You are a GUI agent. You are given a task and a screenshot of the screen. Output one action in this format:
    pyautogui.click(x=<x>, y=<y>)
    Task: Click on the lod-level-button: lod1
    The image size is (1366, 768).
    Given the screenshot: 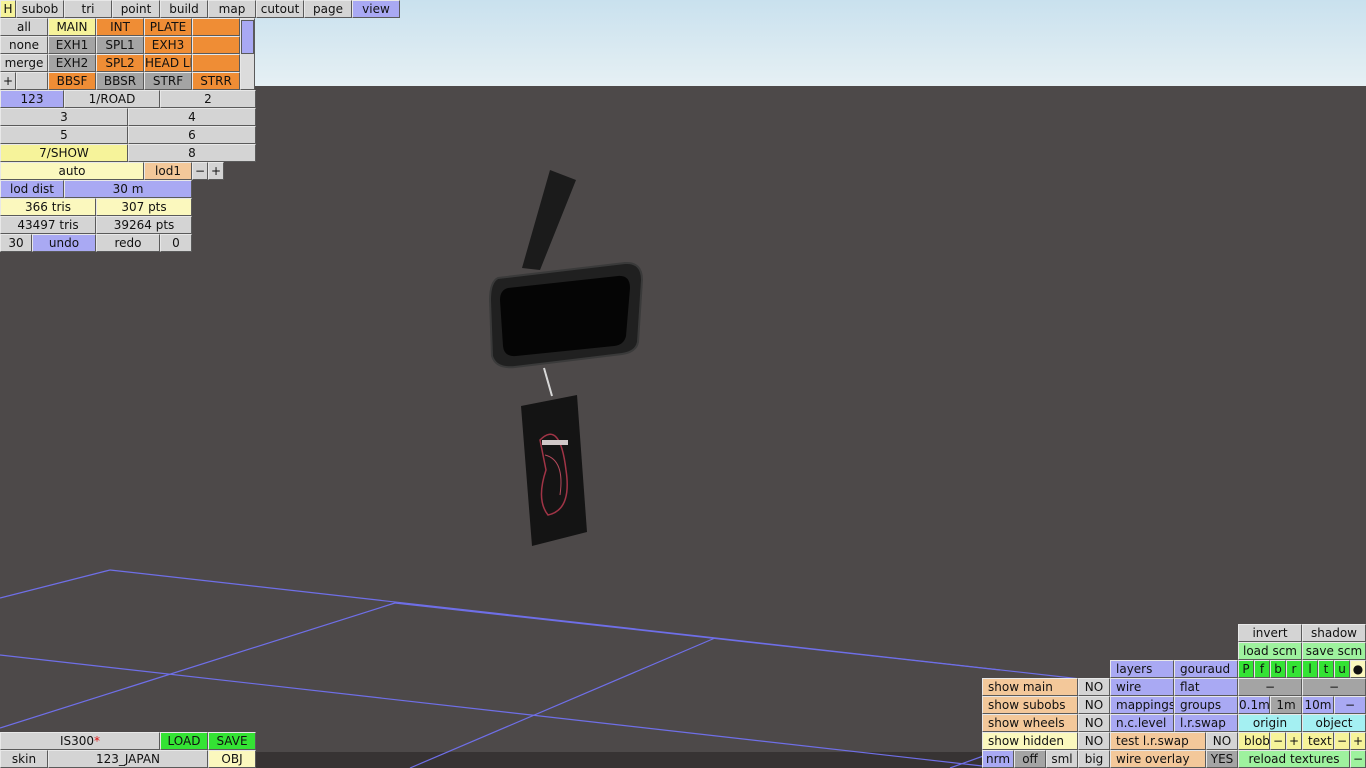 What is the action you would take?
    pyautogui.click(x=168, y=171)
    